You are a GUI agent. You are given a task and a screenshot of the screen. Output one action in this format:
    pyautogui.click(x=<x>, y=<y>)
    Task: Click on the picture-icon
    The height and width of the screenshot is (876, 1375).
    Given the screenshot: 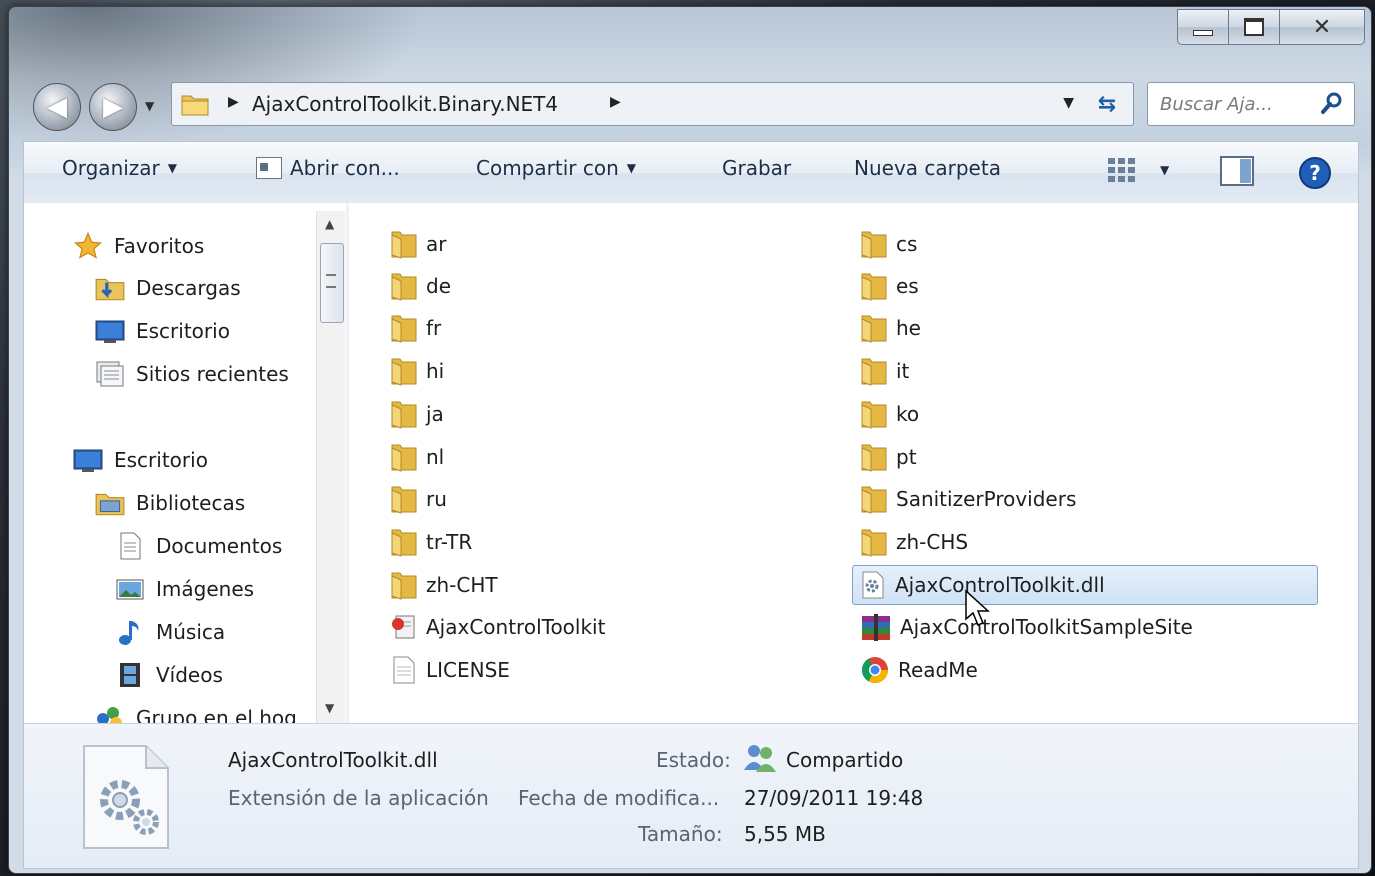 What is the action you would take?
    pyautogui.click(x=130, y=589)
    